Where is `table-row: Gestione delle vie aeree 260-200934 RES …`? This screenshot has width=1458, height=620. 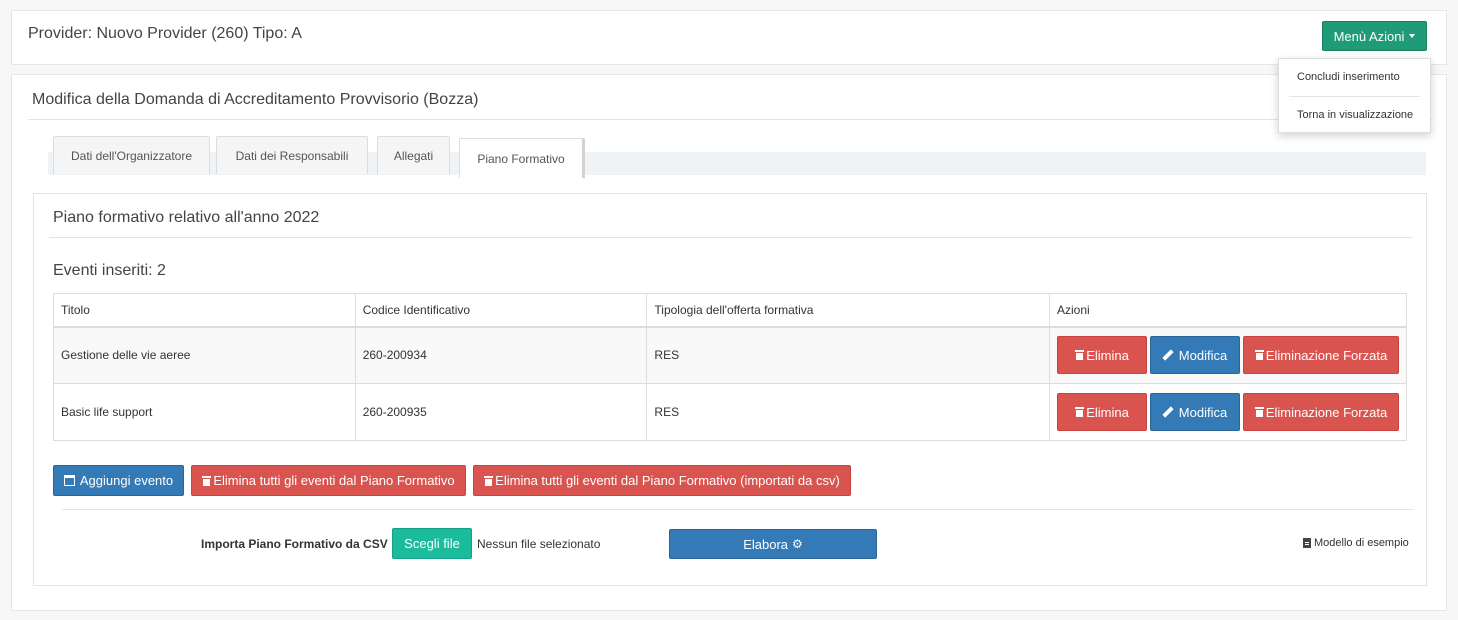 table-row: Gestione delle vie aeree 260-200934 RES … is located at coordinates (730, 355).